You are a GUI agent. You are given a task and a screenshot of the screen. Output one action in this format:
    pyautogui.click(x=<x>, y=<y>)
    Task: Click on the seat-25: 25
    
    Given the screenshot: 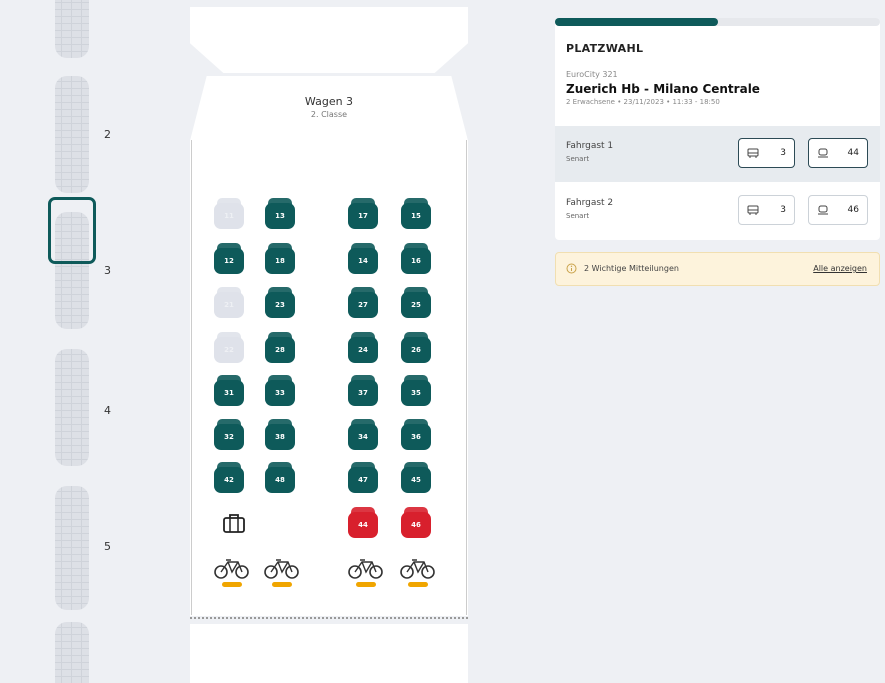 What is the action you would take?
    pyautogui.click(x=416, y=302)
    